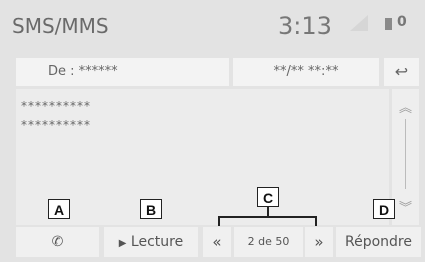 This screenshot has width=425, height=262. Describe the element at coordinates (268, 197) in the screenshot. I see `callout-c: C` at that location.